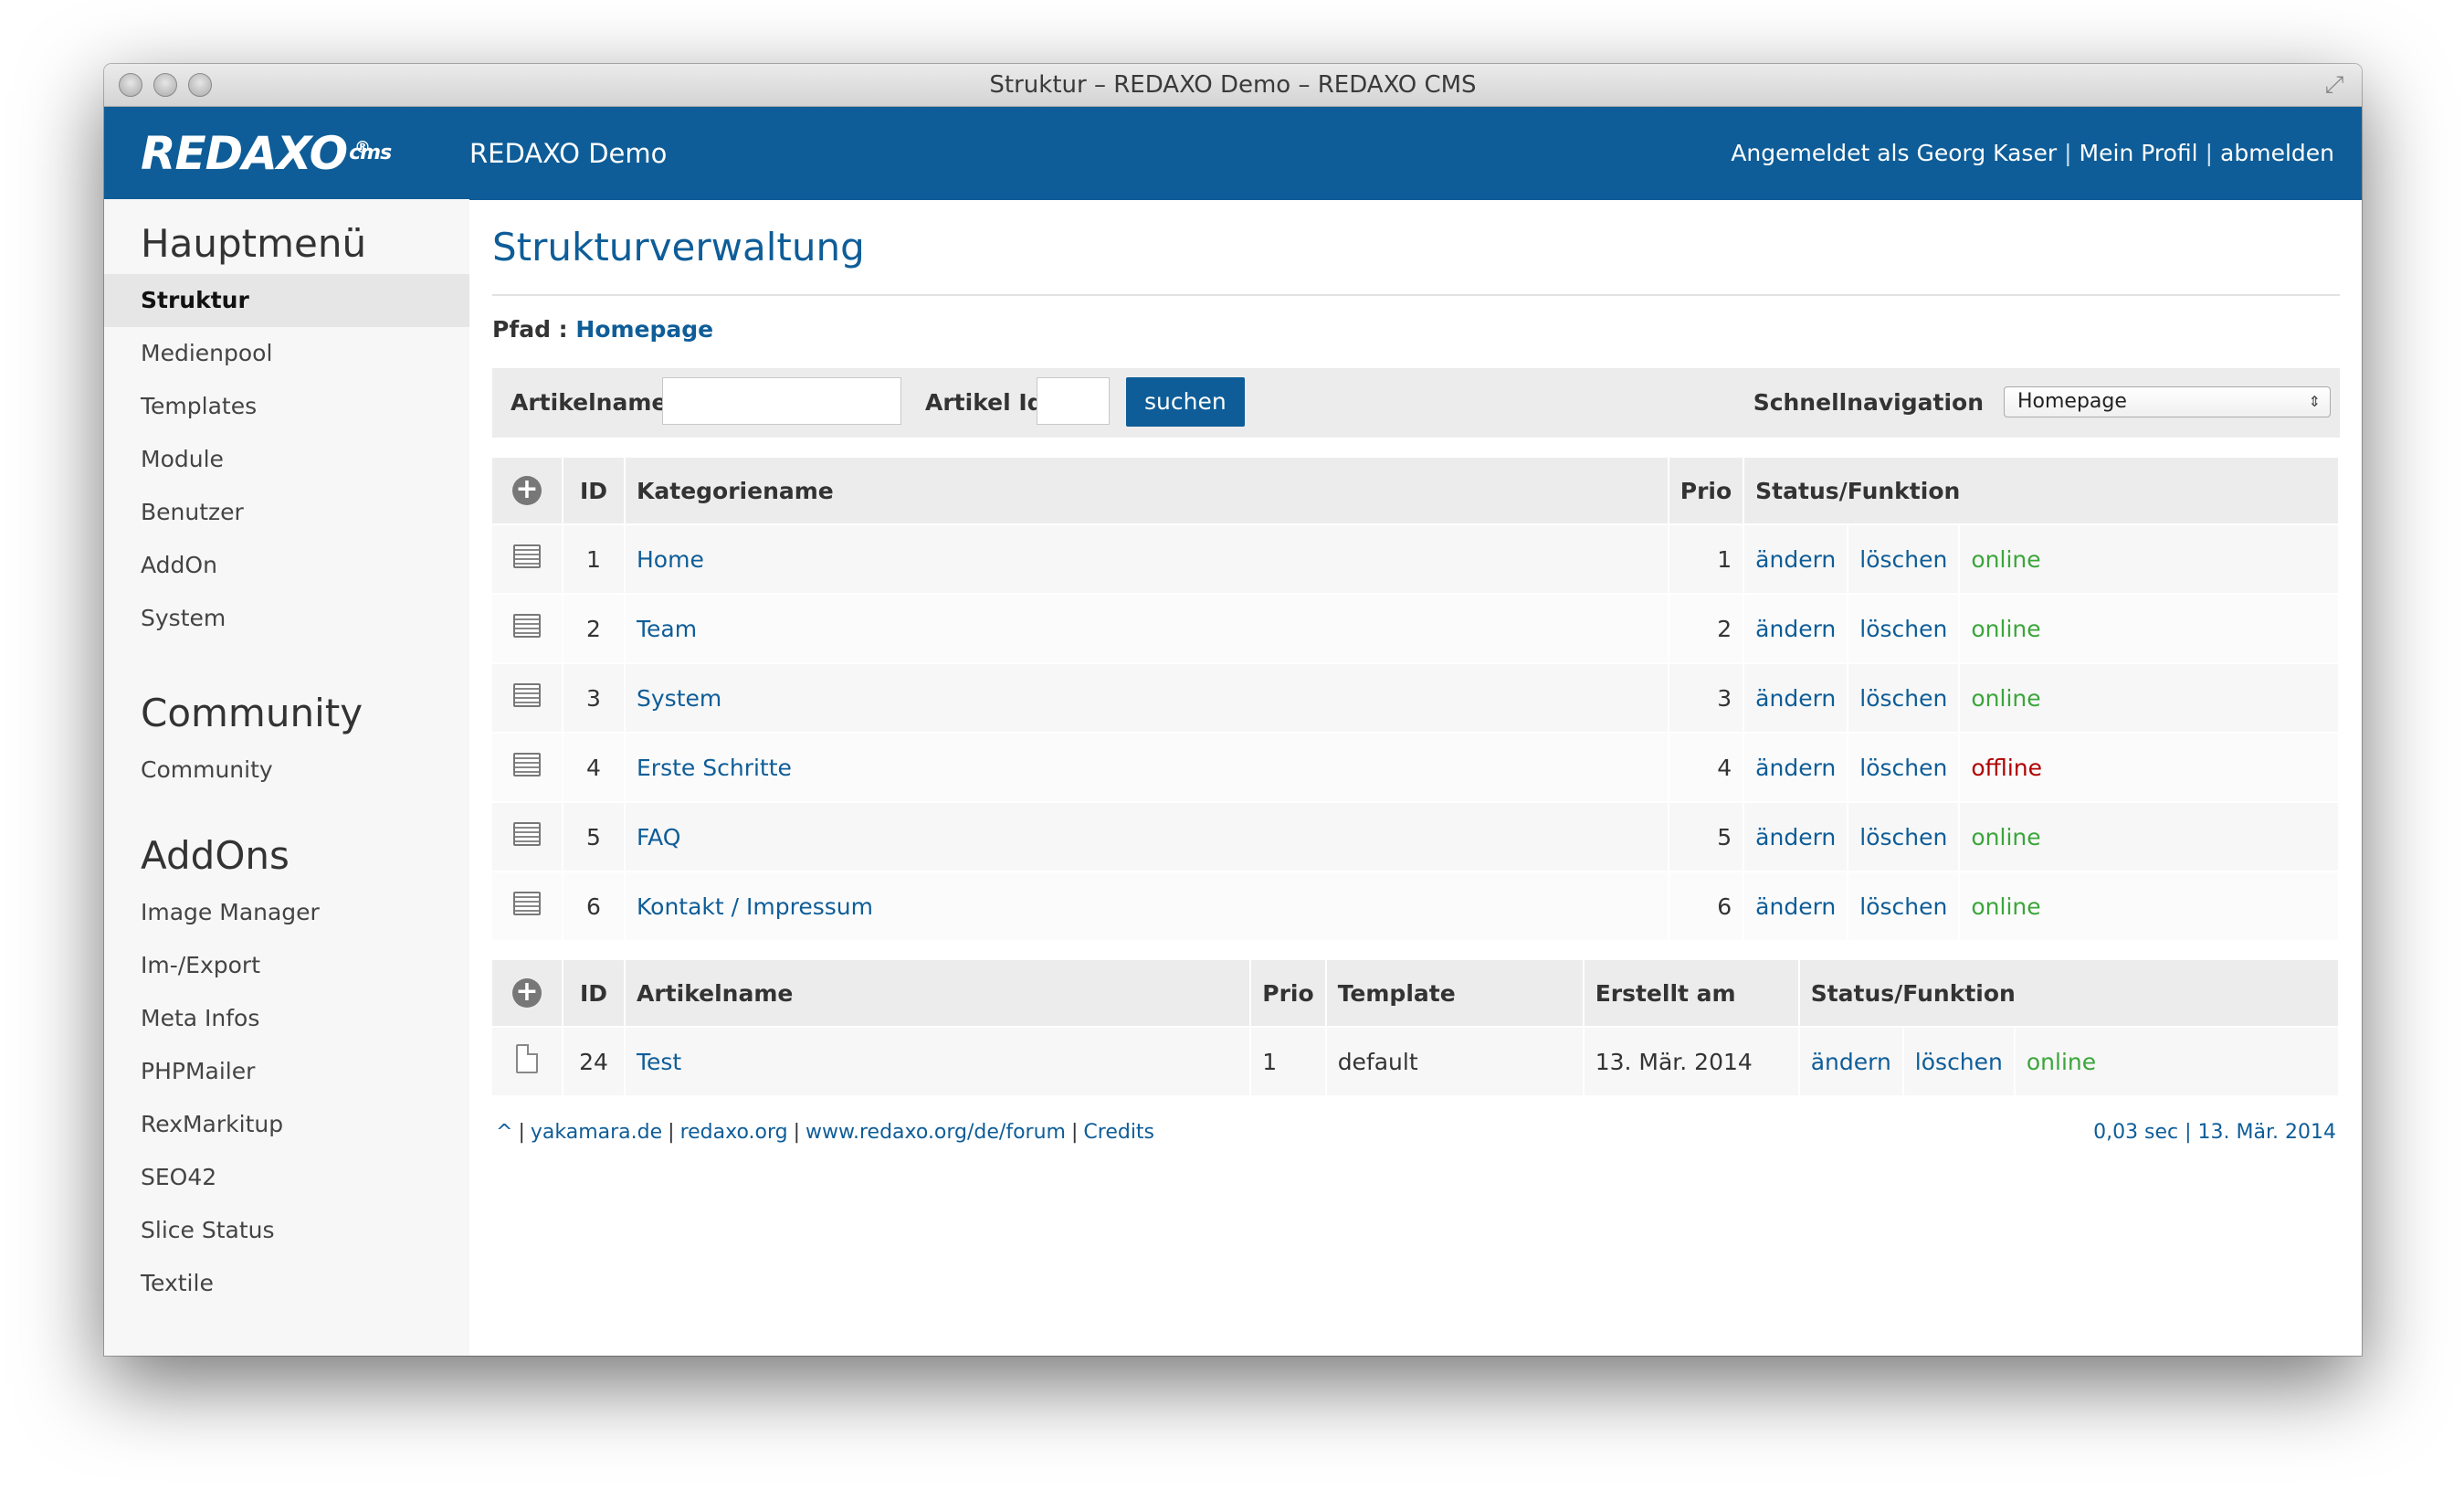 The height and width of the screenshot is (1500, 2464). Describe the element at coordinates (1416, 836) in the screenshot. I see `table-row: 5 FAQ 5 ändern löschen online` at that location.